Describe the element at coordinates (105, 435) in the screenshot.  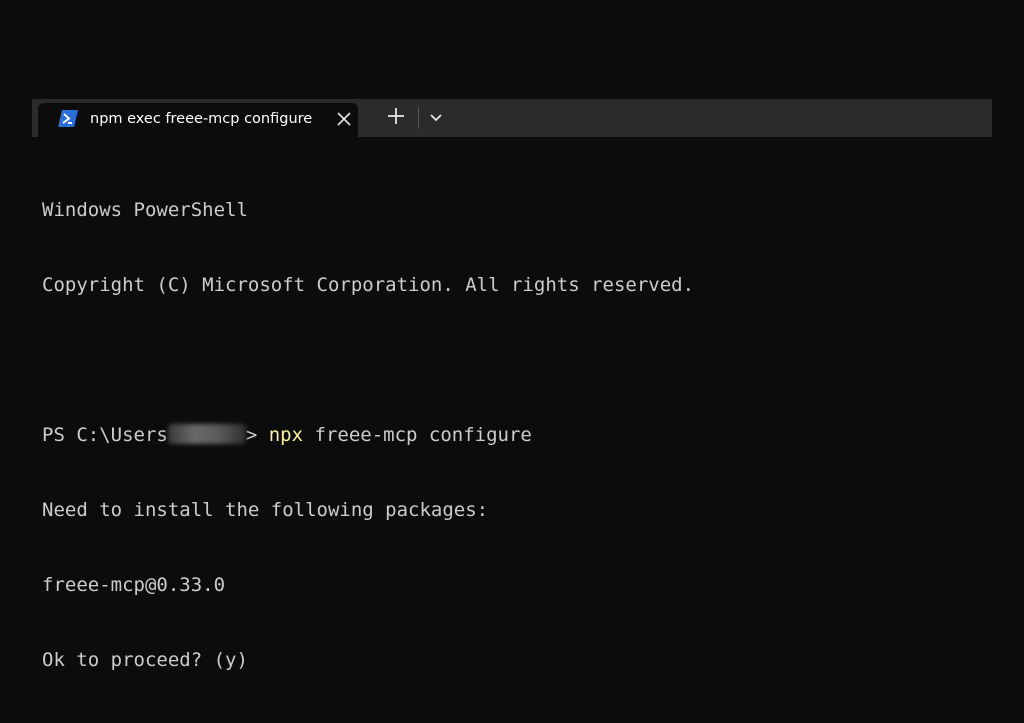
I see `prompt-prefix: PS C:\Users` at that location.